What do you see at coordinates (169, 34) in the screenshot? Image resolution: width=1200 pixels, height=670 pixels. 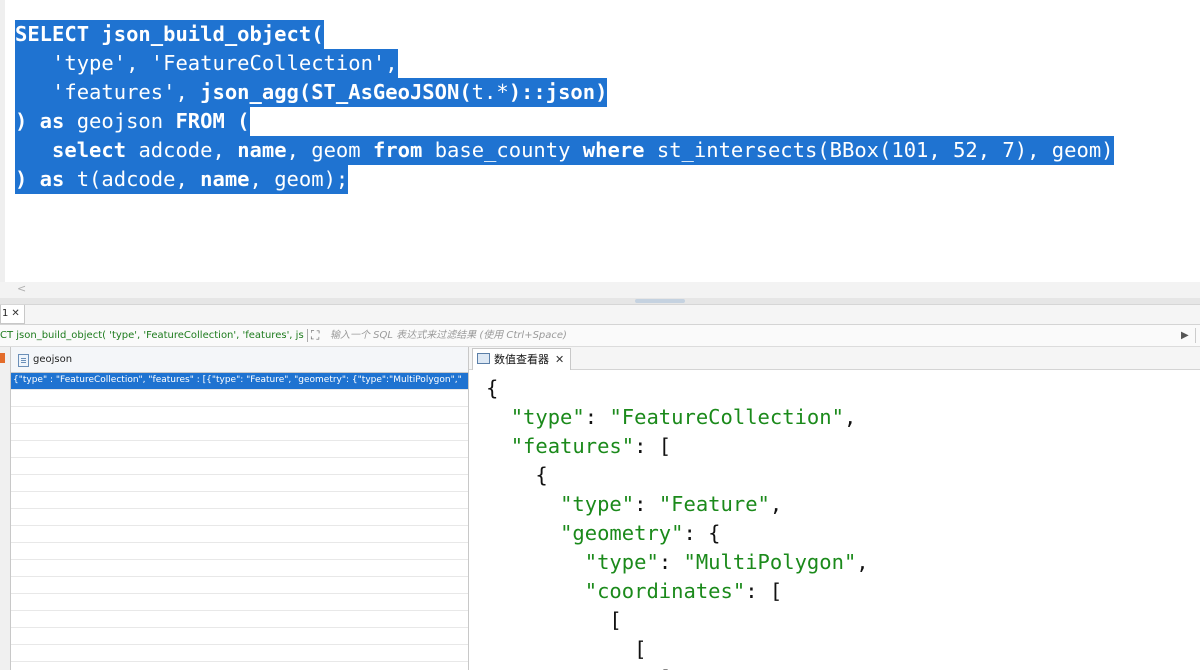 I see `selection-highlight: SELECT json_build_object(` at bounding box center [169, 34].